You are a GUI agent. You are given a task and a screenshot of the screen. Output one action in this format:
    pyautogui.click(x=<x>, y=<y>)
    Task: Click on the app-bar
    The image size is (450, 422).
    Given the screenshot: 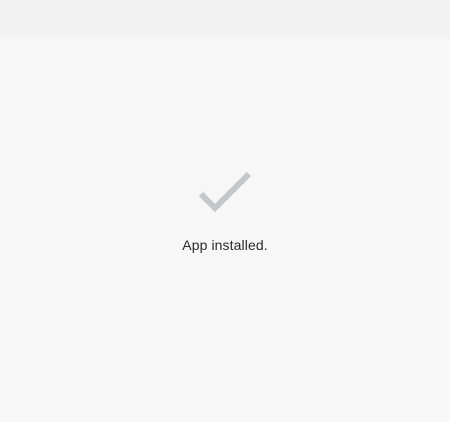 What is the action you would take?
    pyautogui.click(x=225, y=18)
    